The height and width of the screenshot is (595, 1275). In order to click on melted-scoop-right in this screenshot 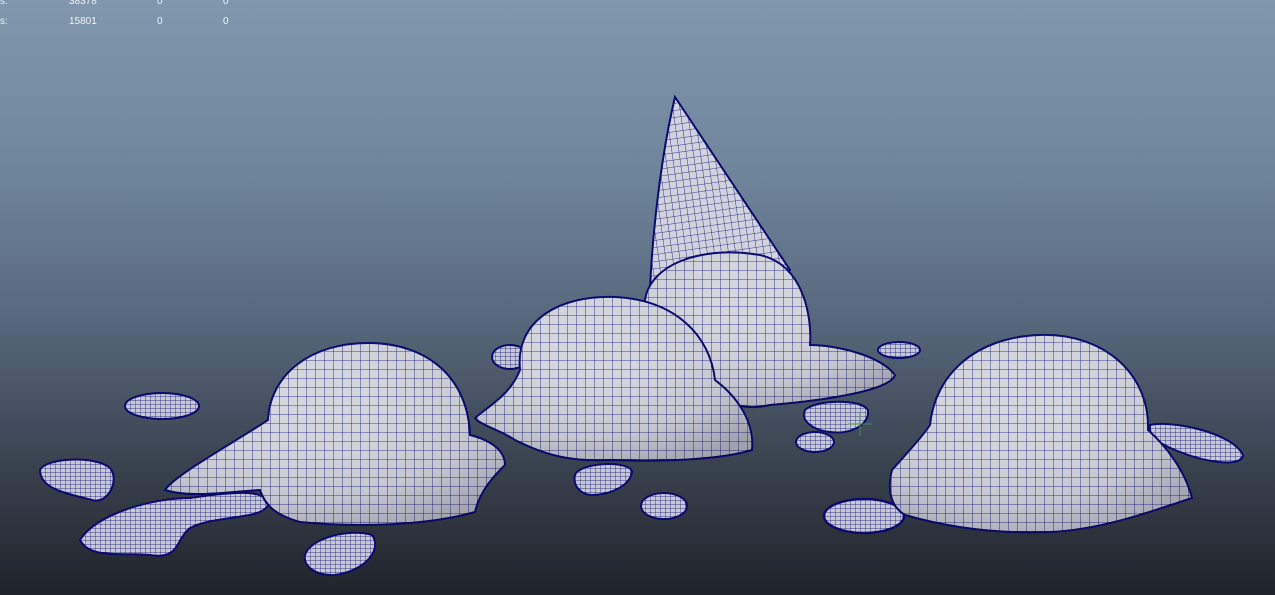, I will do `click(1041, 433)`.